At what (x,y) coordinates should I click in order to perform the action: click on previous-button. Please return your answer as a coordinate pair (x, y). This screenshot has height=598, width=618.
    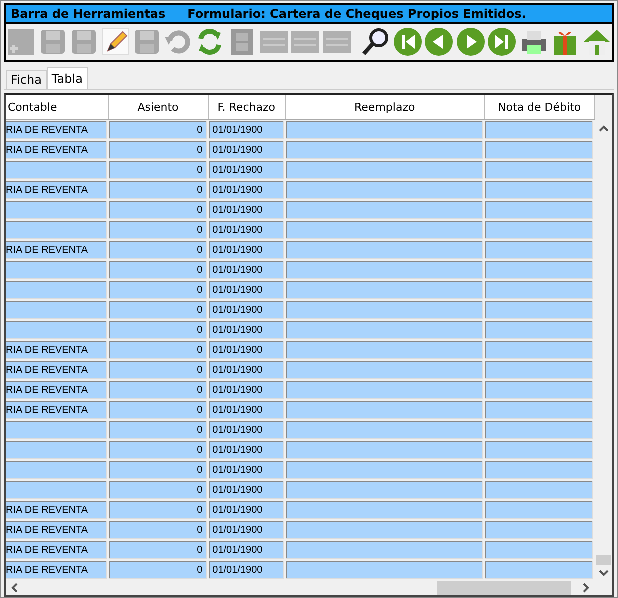
    Looking at the image, I should click on (439, 42).